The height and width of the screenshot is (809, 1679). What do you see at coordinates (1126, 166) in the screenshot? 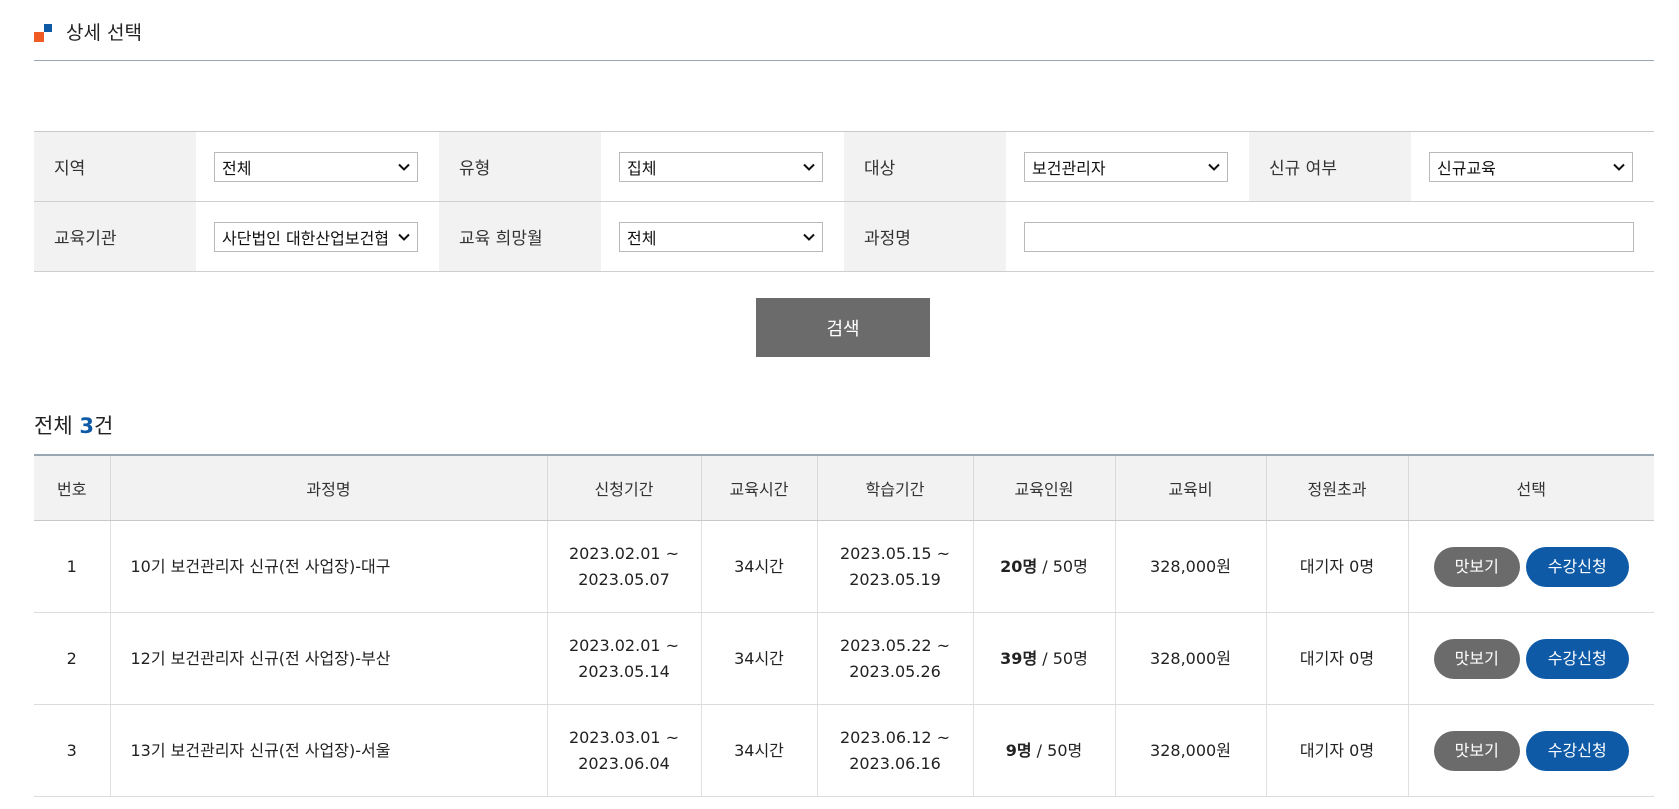
I see `target-select: 보건관리자` at bounding box center [1126, 166].